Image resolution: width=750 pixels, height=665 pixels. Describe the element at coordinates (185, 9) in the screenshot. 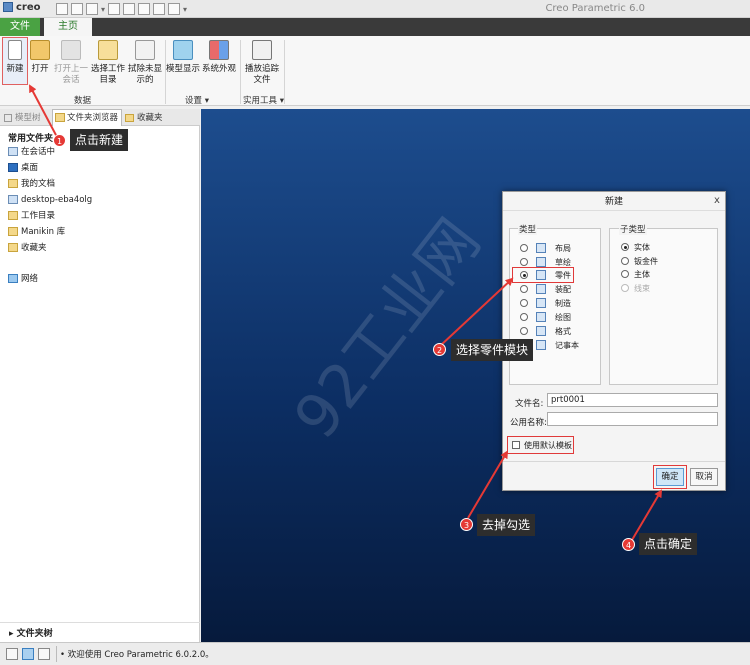

I see `customize-toolbar-icon: ▾` at that location.